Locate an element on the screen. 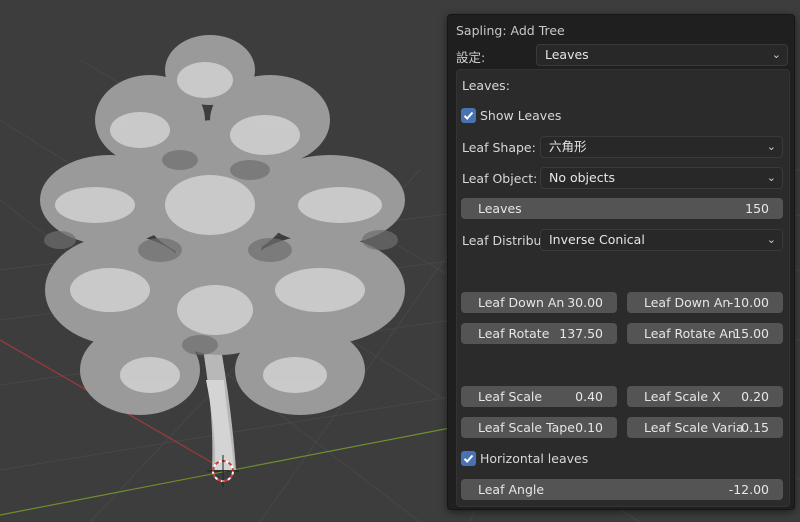  section-title: Leaves: is located at coordinates (486, 85).